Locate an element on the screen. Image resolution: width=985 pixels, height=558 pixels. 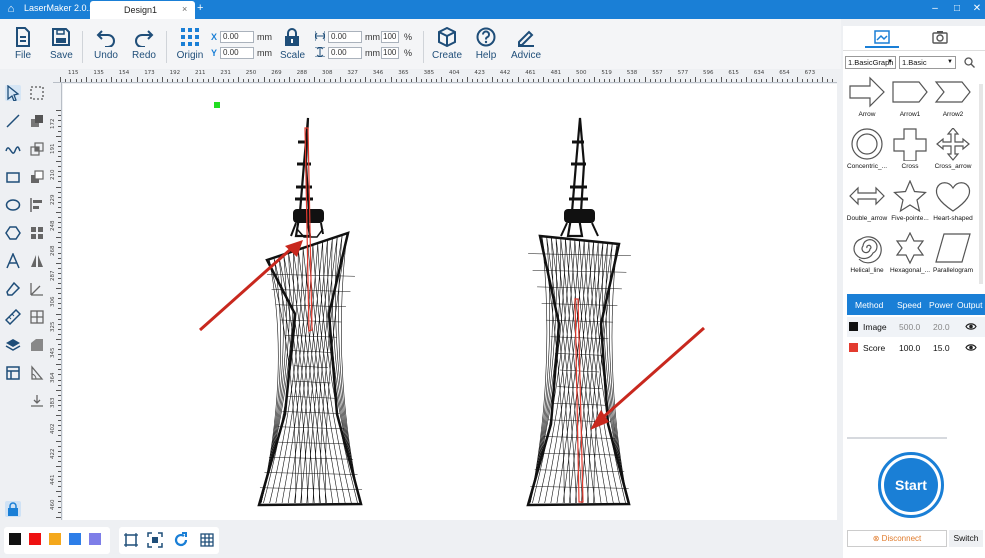
shape-item: Parallelogram is located at coordinates (953, 257).